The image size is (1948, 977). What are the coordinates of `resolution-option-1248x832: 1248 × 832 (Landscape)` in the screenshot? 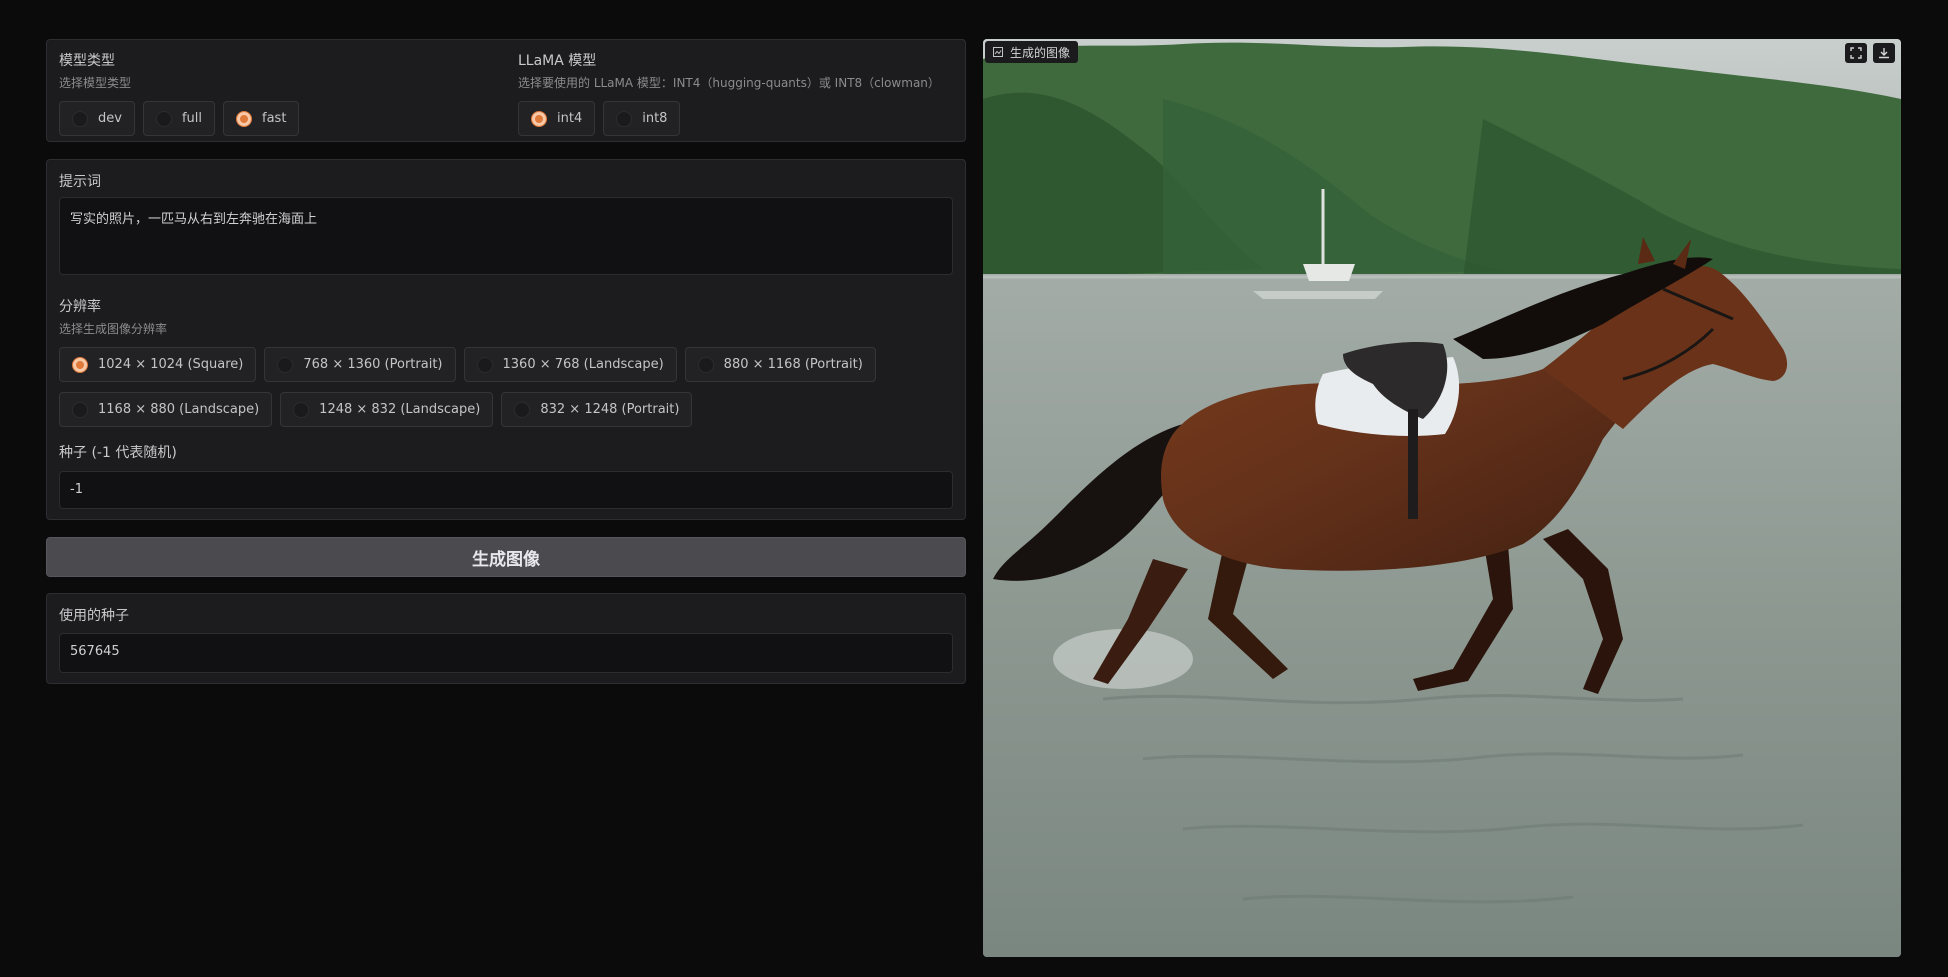 It's located at (387, 409).